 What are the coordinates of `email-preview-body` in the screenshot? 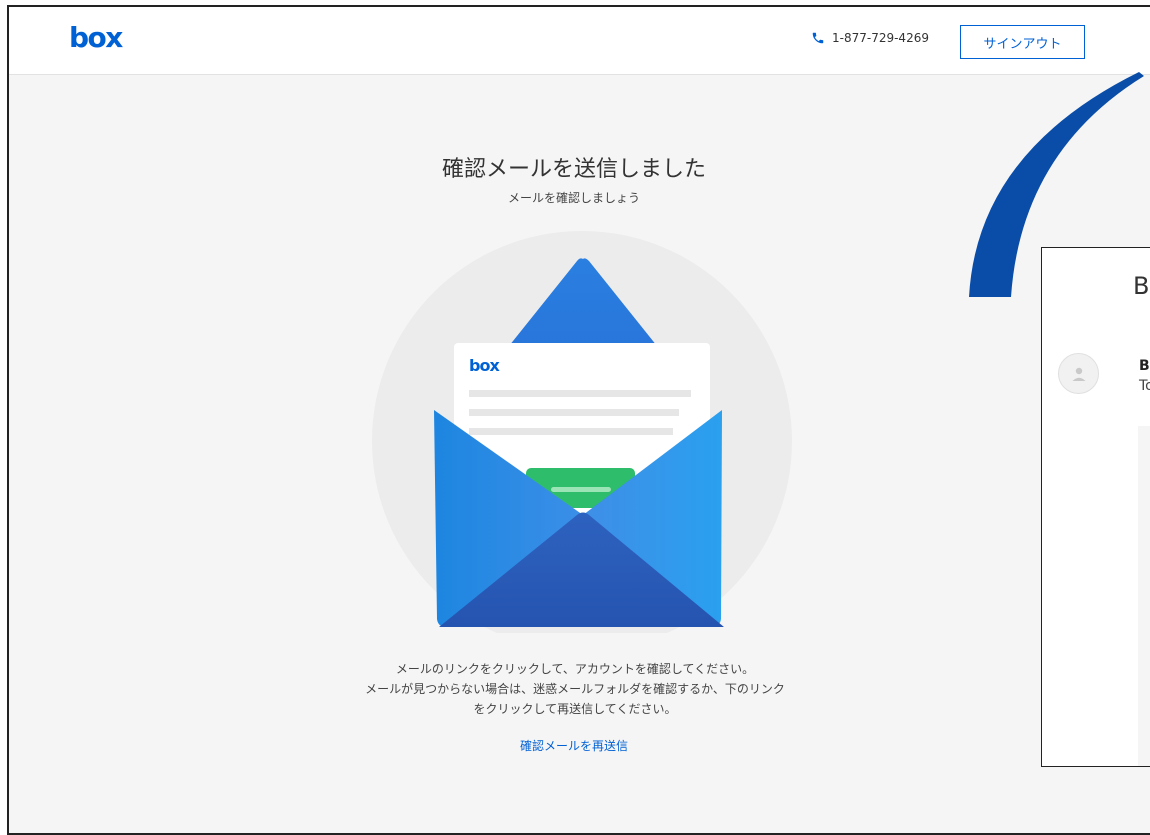 It's located at (1144, 596).